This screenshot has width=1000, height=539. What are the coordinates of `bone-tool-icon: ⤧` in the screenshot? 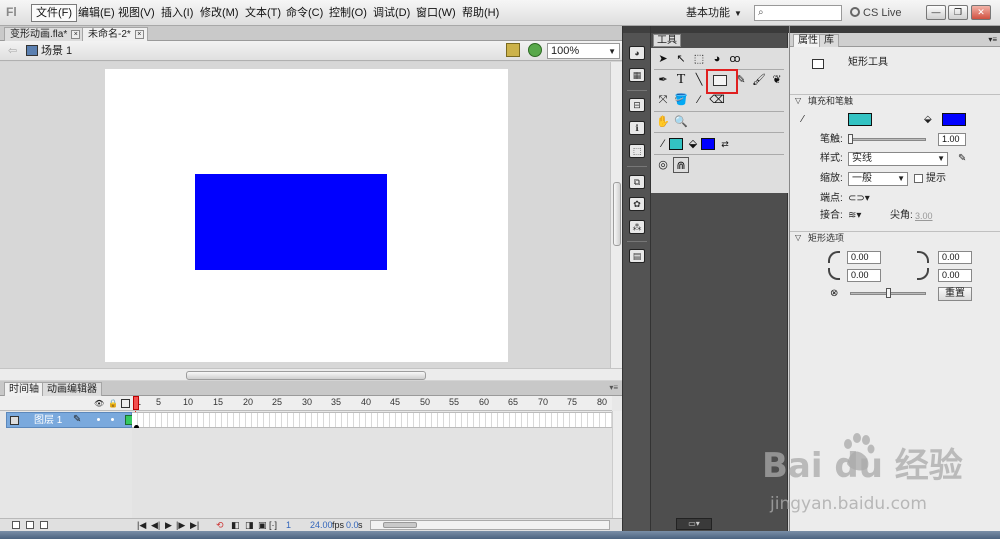 It's located at (663, 100).